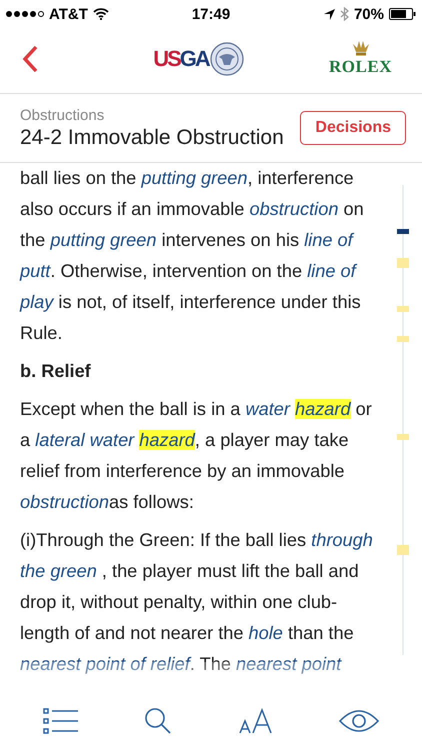  I want to click on carrier-name: AT&T, so click(68, 14).